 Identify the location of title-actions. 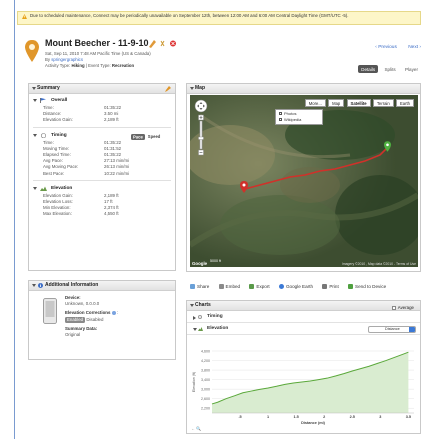
(162, 44).